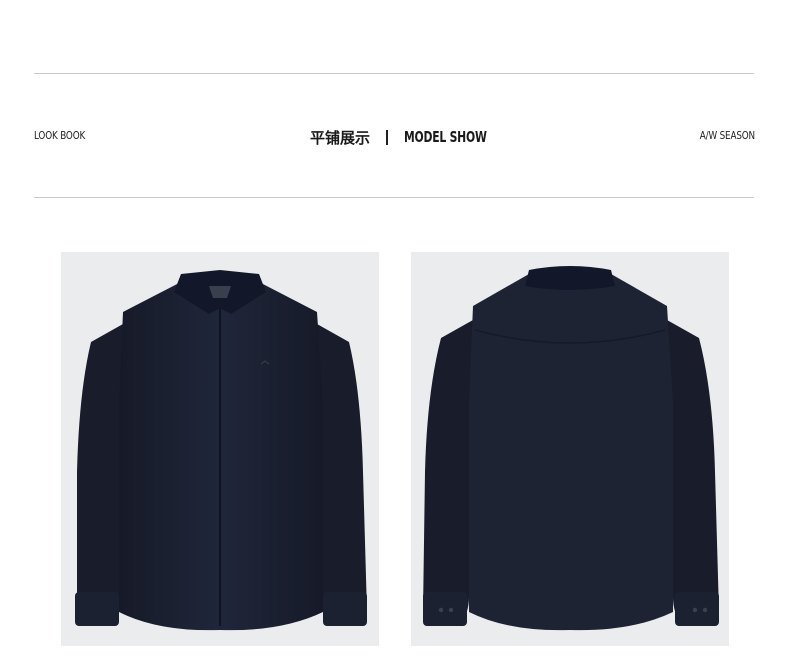 Image resolution: width=790 pixels, height=656 pixels. Describe the element at coordinates (394, 73) in the screenshot. I see `top-divider` at that location.